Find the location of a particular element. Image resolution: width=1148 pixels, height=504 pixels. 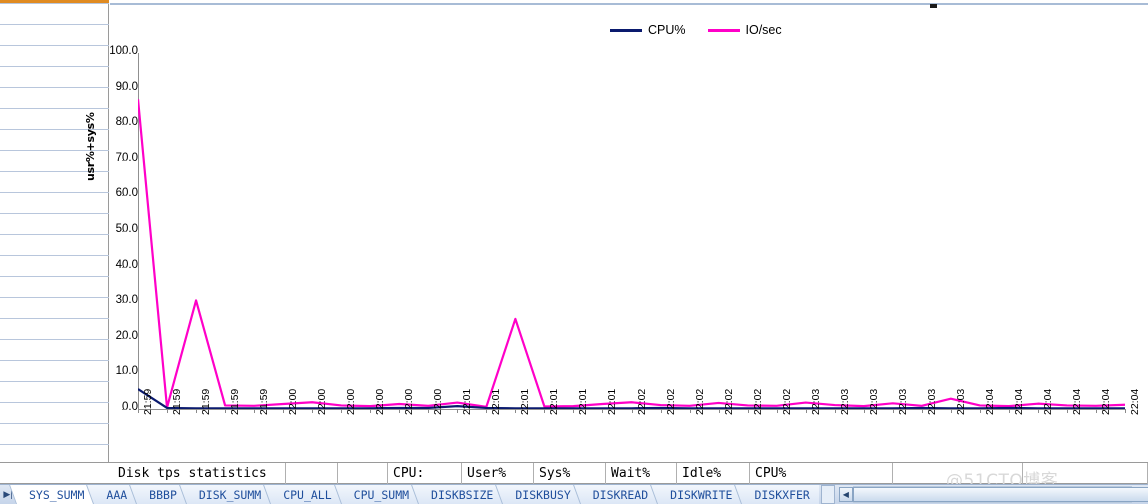

y-axis-tick-label: 90.0 is located at coordinates (126, 86).